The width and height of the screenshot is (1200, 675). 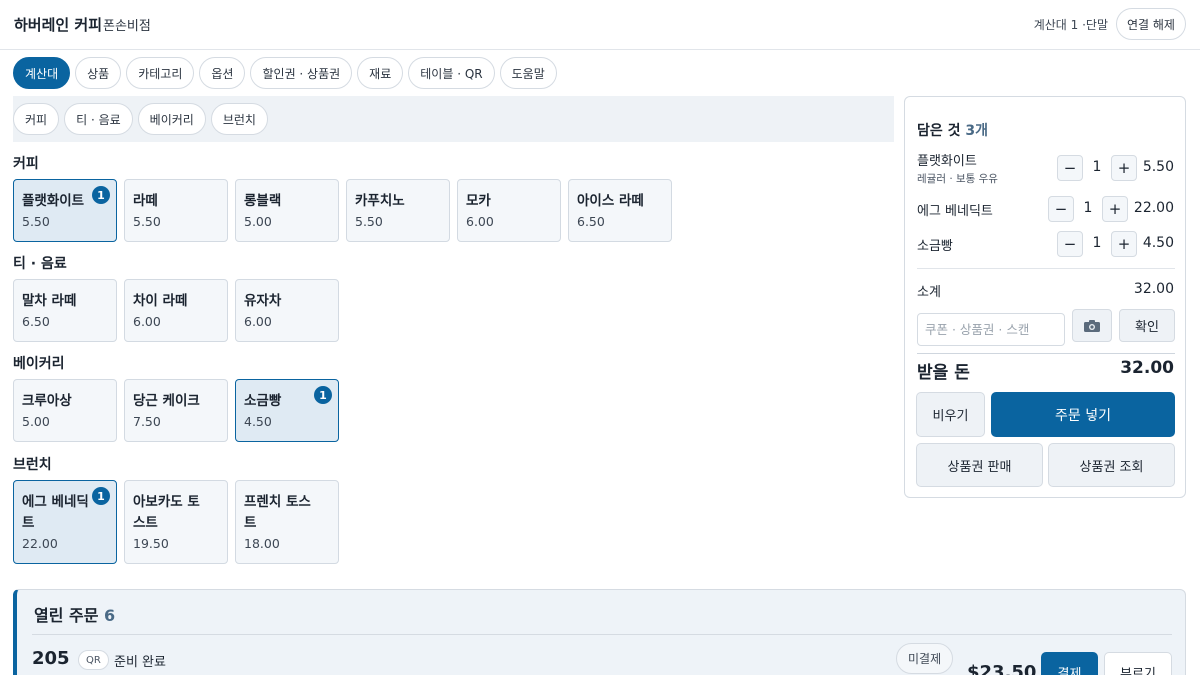 What do you see at coordinates (32, 465) in the screenshot?
I see `section-title-brunch: 브런치` at bounding box center [32, 465].